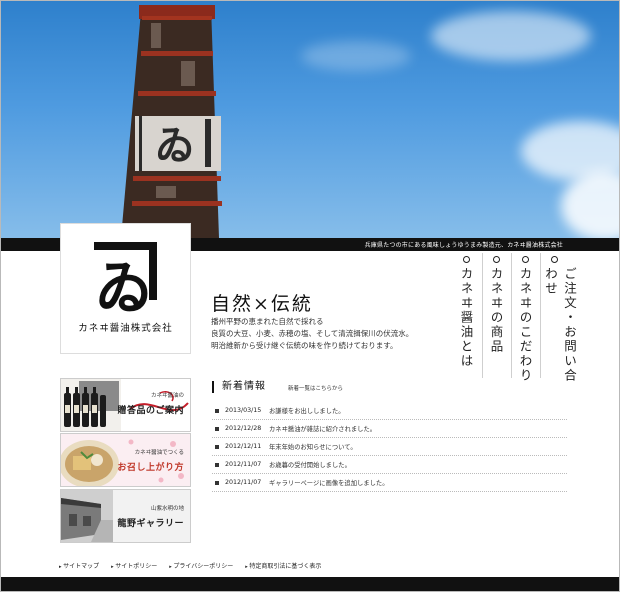 Image resolution: width=620 pixels, height=592 pixels. What do you see at coordinates (150, 411) in the screenshot?
I see `banner-title: 贈答品のご案内` at bounding box center [150, 411].